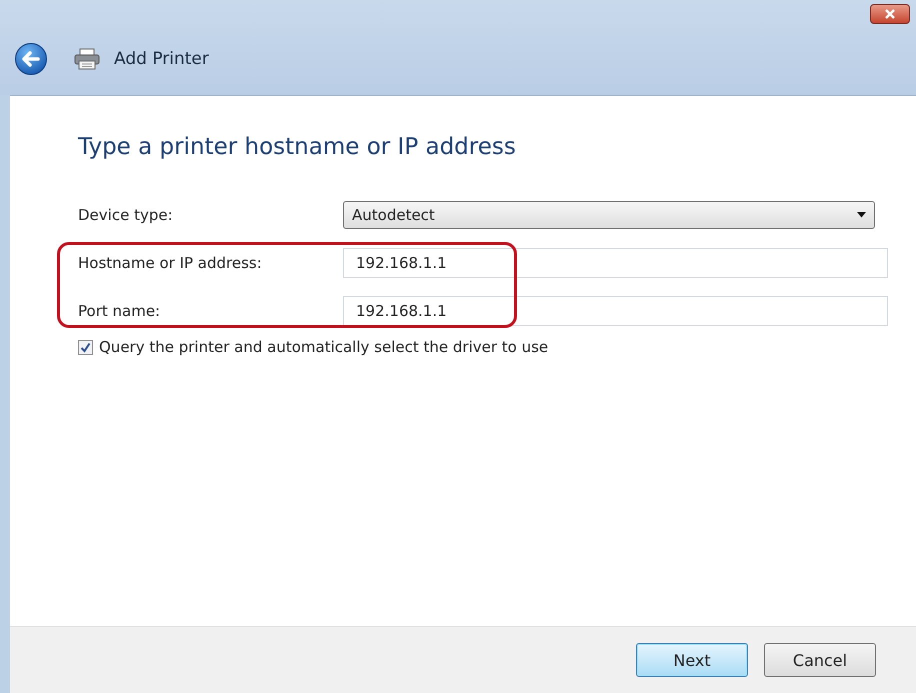 The width and height of the screenshot is (916, 693). What do you see at coordinates (85, 347) in the screenshot?
I see `checkbox` at bounding box center [85, 347].